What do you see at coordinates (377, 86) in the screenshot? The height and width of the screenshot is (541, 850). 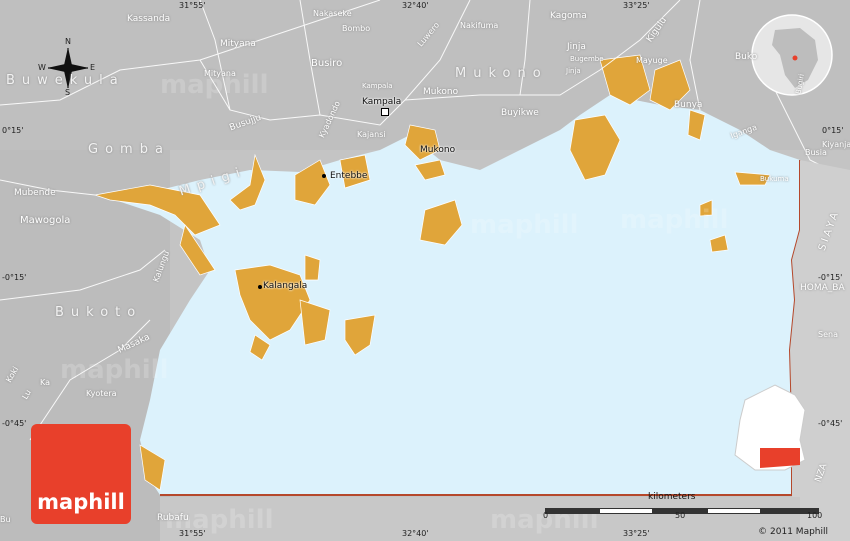 I see `place-label: Kampala` at bounding box center [377, 86].